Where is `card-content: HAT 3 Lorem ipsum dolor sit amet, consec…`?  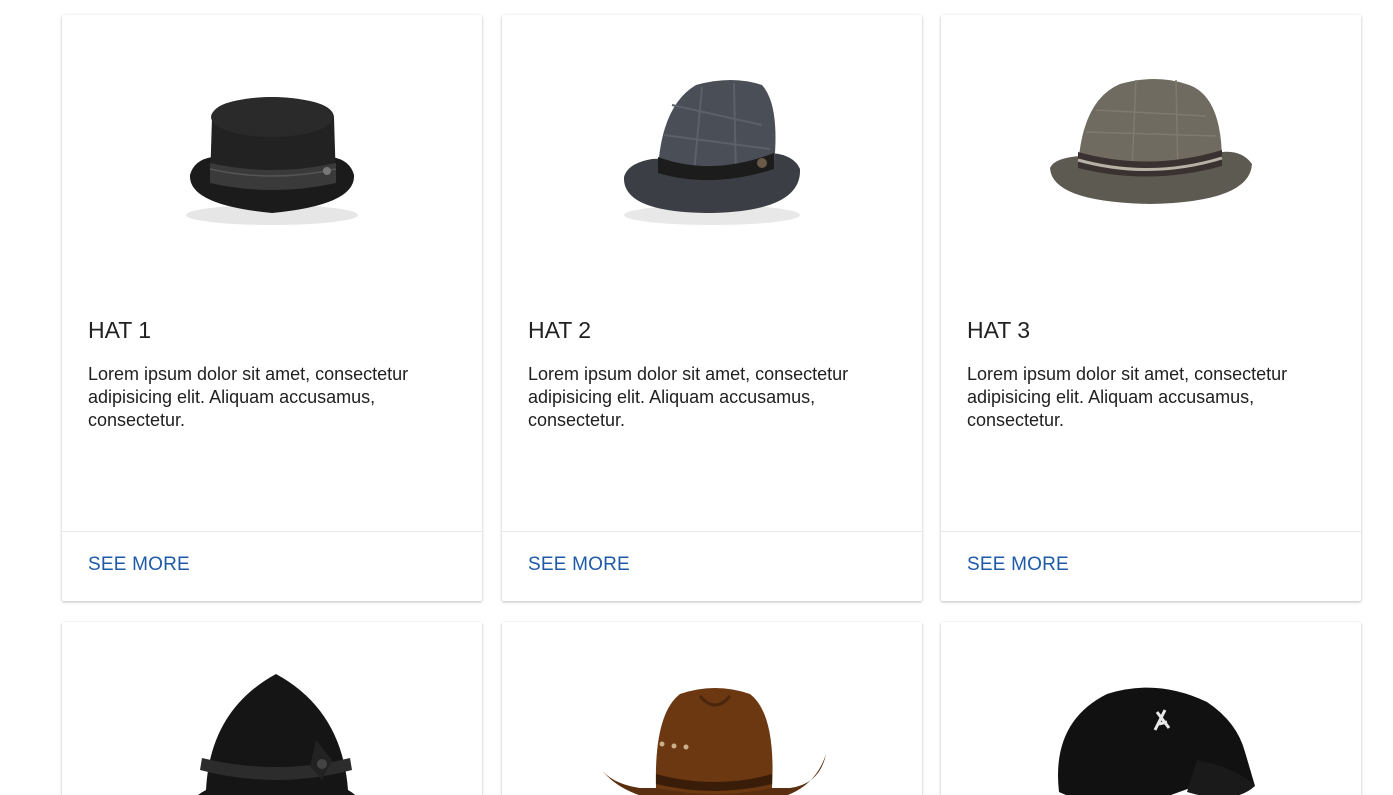 card-content: HAT 3 Lorem ipsum dolor sit amet, consec… is located at coordinates (1152, 373).